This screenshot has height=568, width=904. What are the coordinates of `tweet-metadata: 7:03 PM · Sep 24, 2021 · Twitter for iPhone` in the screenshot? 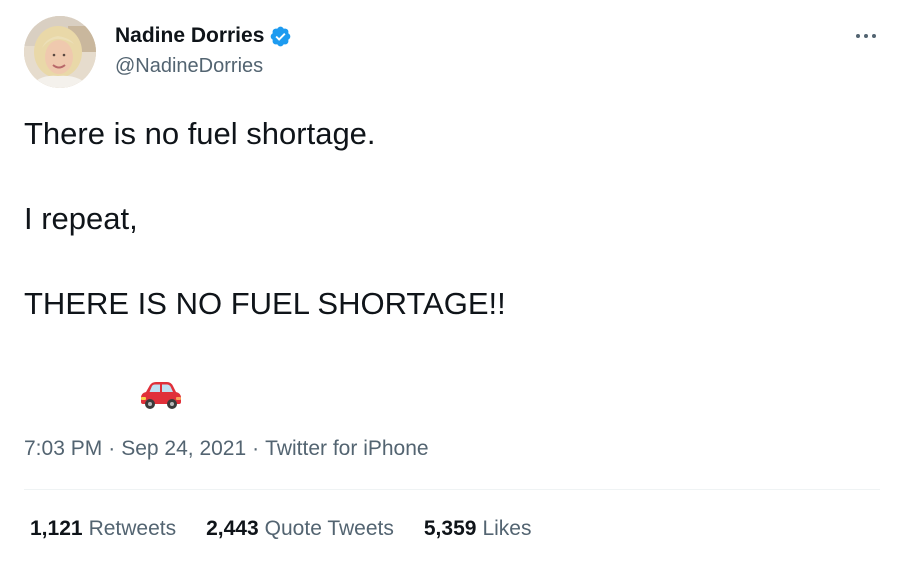 It's located at (226, 449).